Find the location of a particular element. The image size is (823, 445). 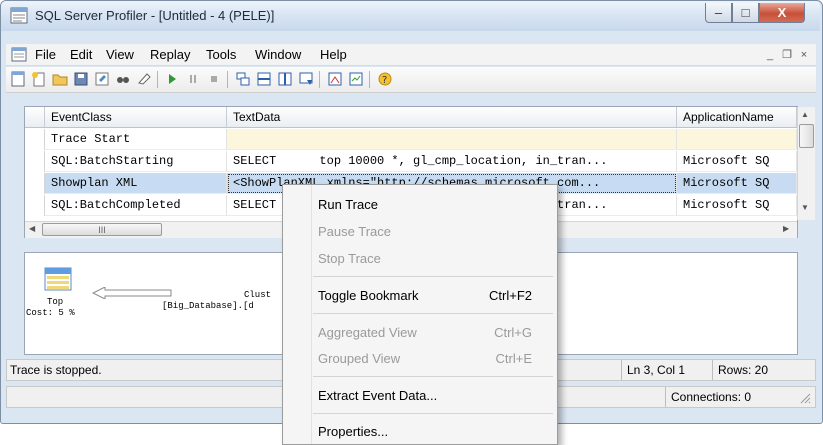

scroll-down-icon: ▼ is located at coordinates (805, 207).